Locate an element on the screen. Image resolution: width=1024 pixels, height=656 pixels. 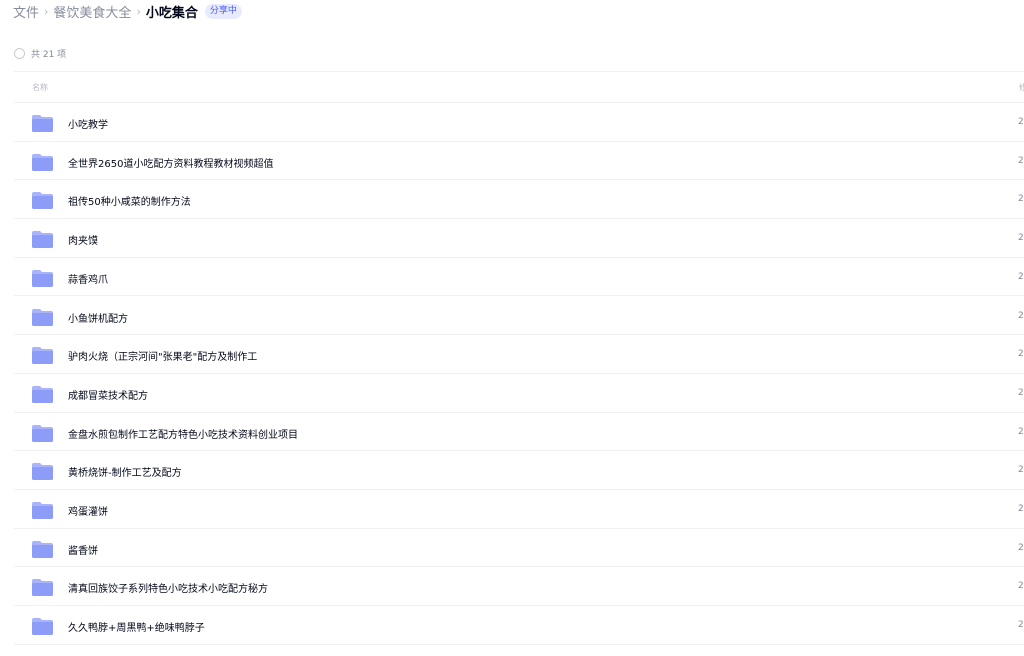
file-name: 久久鸭脖+周黑鸭+绝味鸭脖子 is located at coordinates (136, 626).